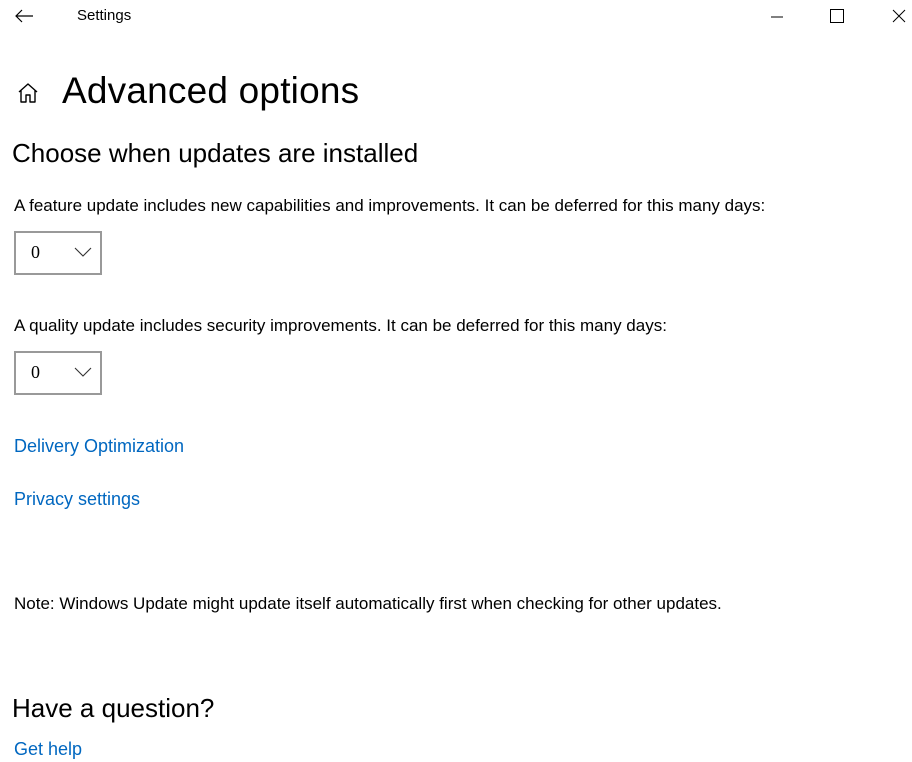 This screenshot has width=912, height=762. Describe the element at coordinates (35, 372) in the screenshot. I see `quality-update-defer-value: 0` at that location.